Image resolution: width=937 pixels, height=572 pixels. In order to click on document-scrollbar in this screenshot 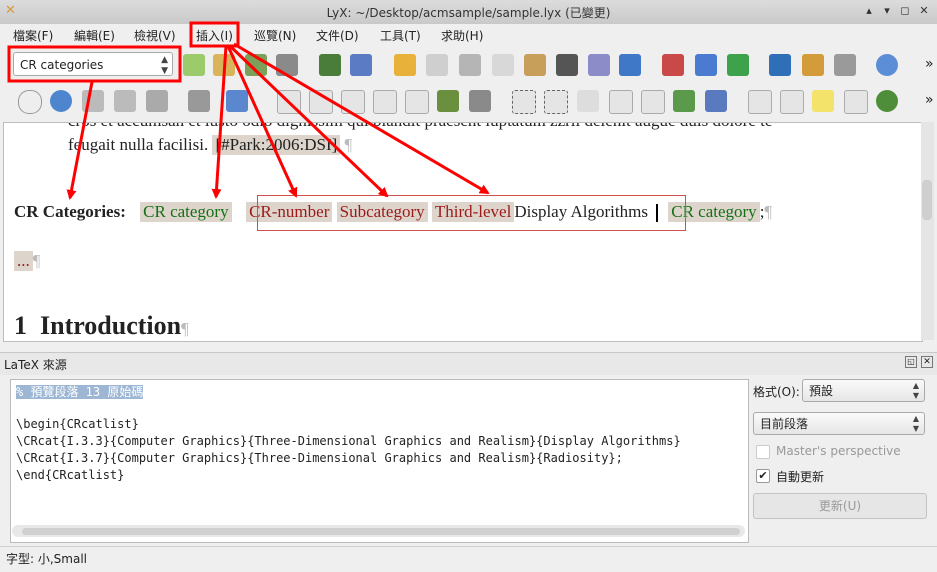, I will do `click(927, 231)`.